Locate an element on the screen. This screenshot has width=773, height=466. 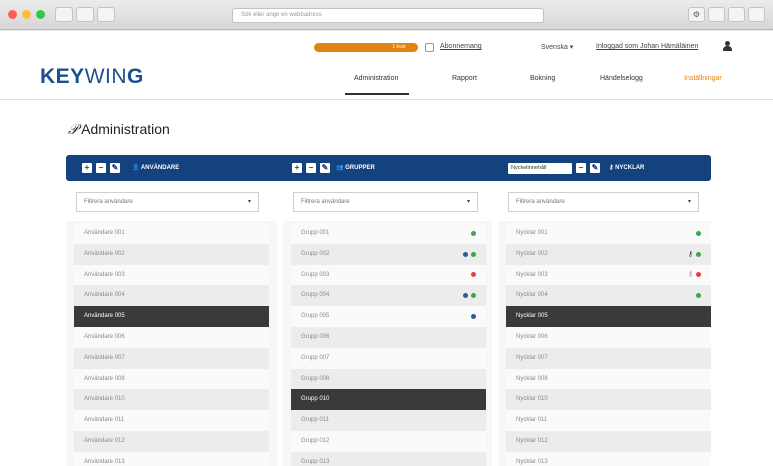
caret-down-icon: ▾ is located at coordinates (689, 202).